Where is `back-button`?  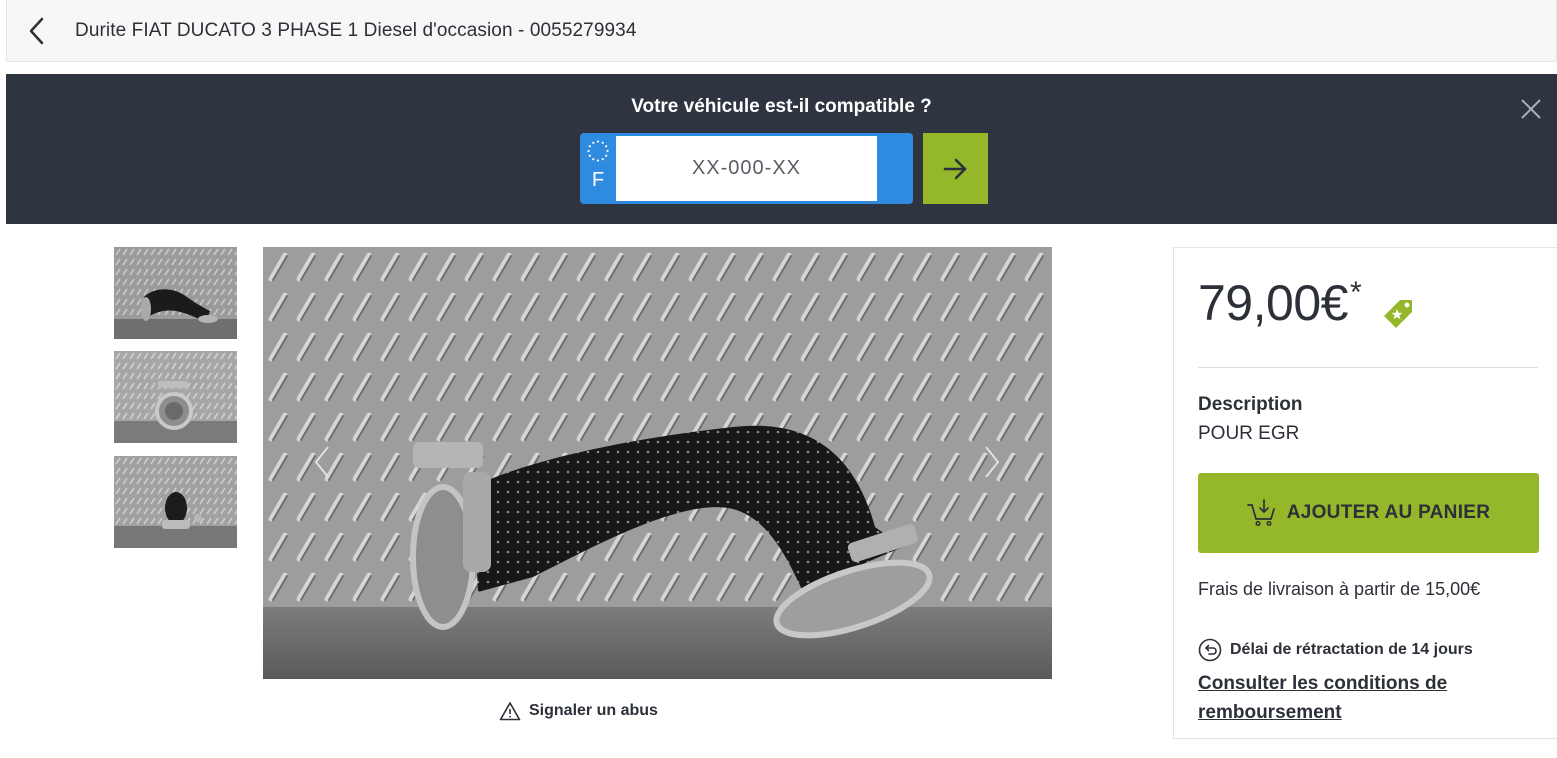 back-button is located at coordinates (37, 31).